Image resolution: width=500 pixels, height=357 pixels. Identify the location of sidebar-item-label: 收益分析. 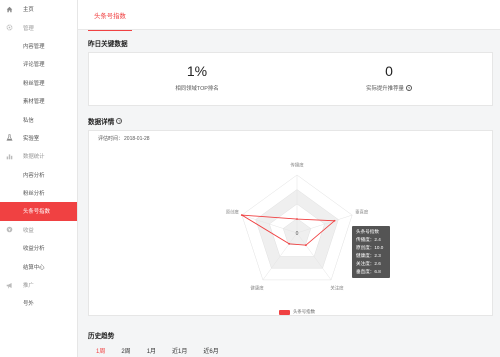
(34, 249).